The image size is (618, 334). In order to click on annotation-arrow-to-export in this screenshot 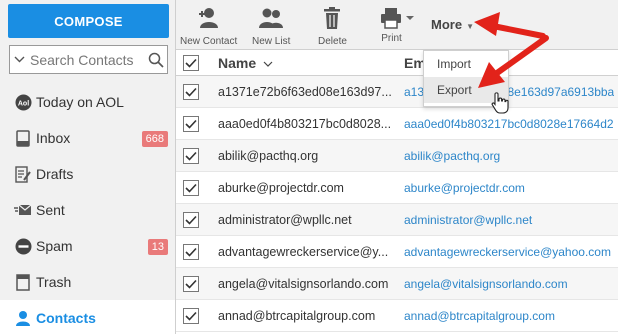, I will do `click(513, 61)`.